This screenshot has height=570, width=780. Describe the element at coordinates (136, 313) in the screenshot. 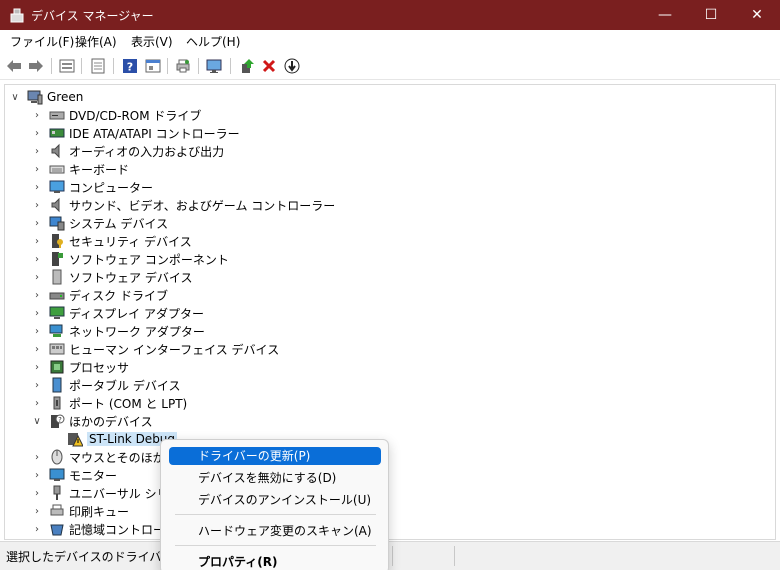

I see `tree-item-label: ディスプレイ アダプター` at that location.